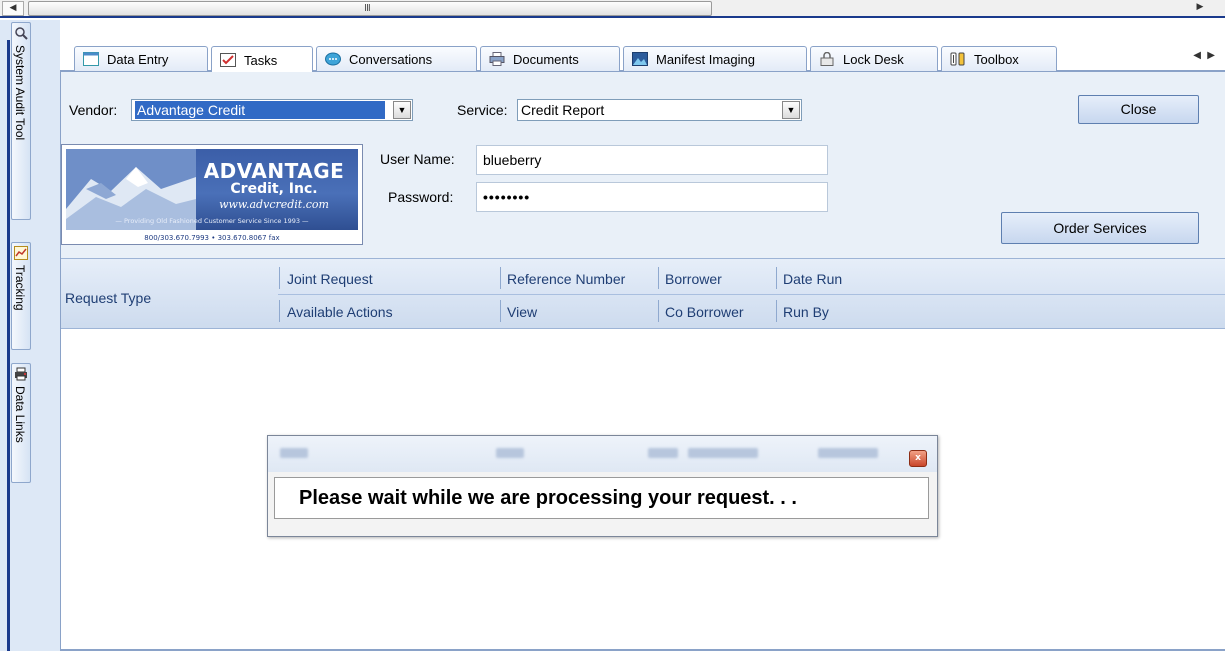 Image resolution: width=1225 pixels, height=651 pixels. I want to click on image-icon, so click(640, 59).